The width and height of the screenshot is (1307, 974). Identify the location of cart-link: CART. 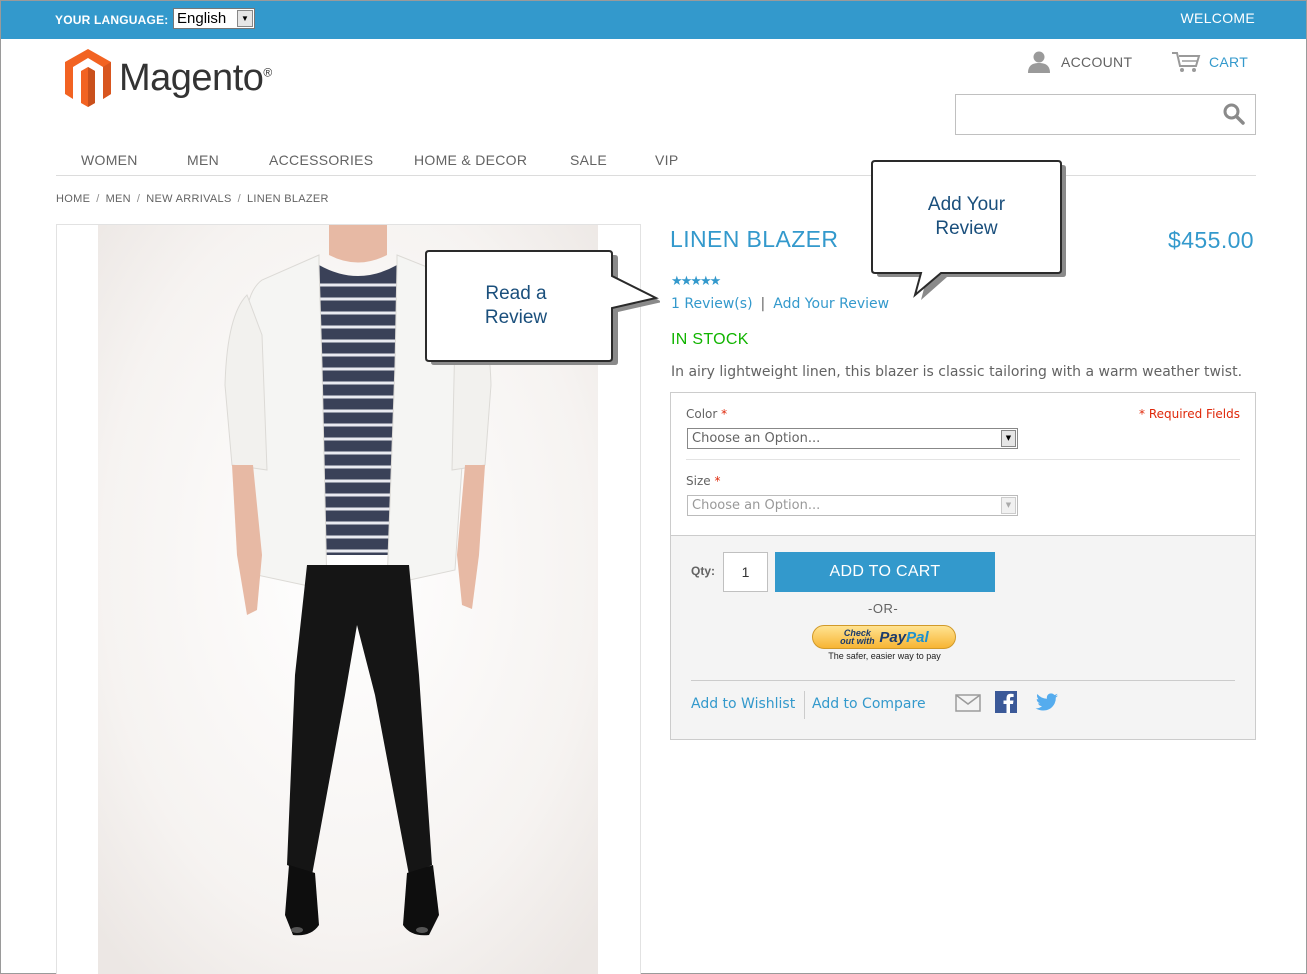
(1209, 62).